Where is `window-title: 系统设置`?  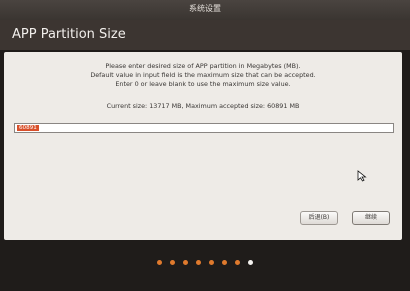
window-title: 系统设置 is located at coordinates (205, 8).